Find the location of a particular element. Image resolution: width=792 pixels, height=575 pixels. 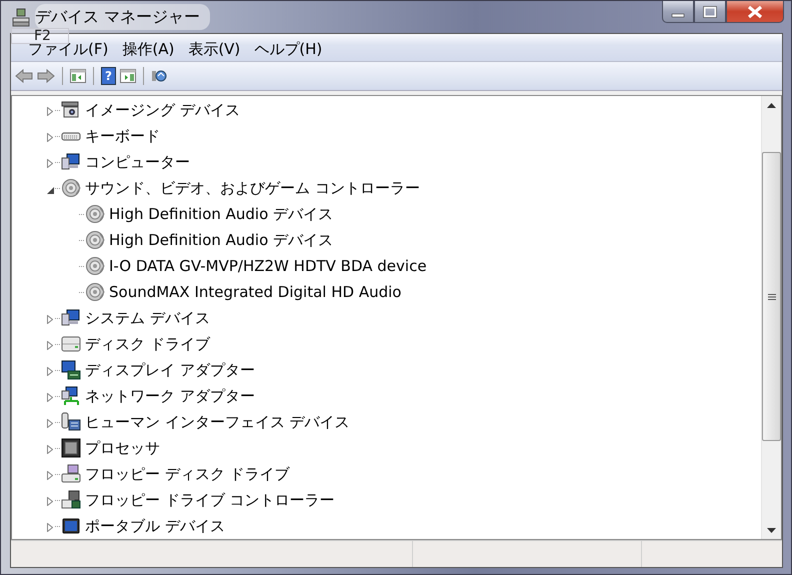

tree-item: フロッピー ドライブ コントローラー is located at coordinates (210, 500).